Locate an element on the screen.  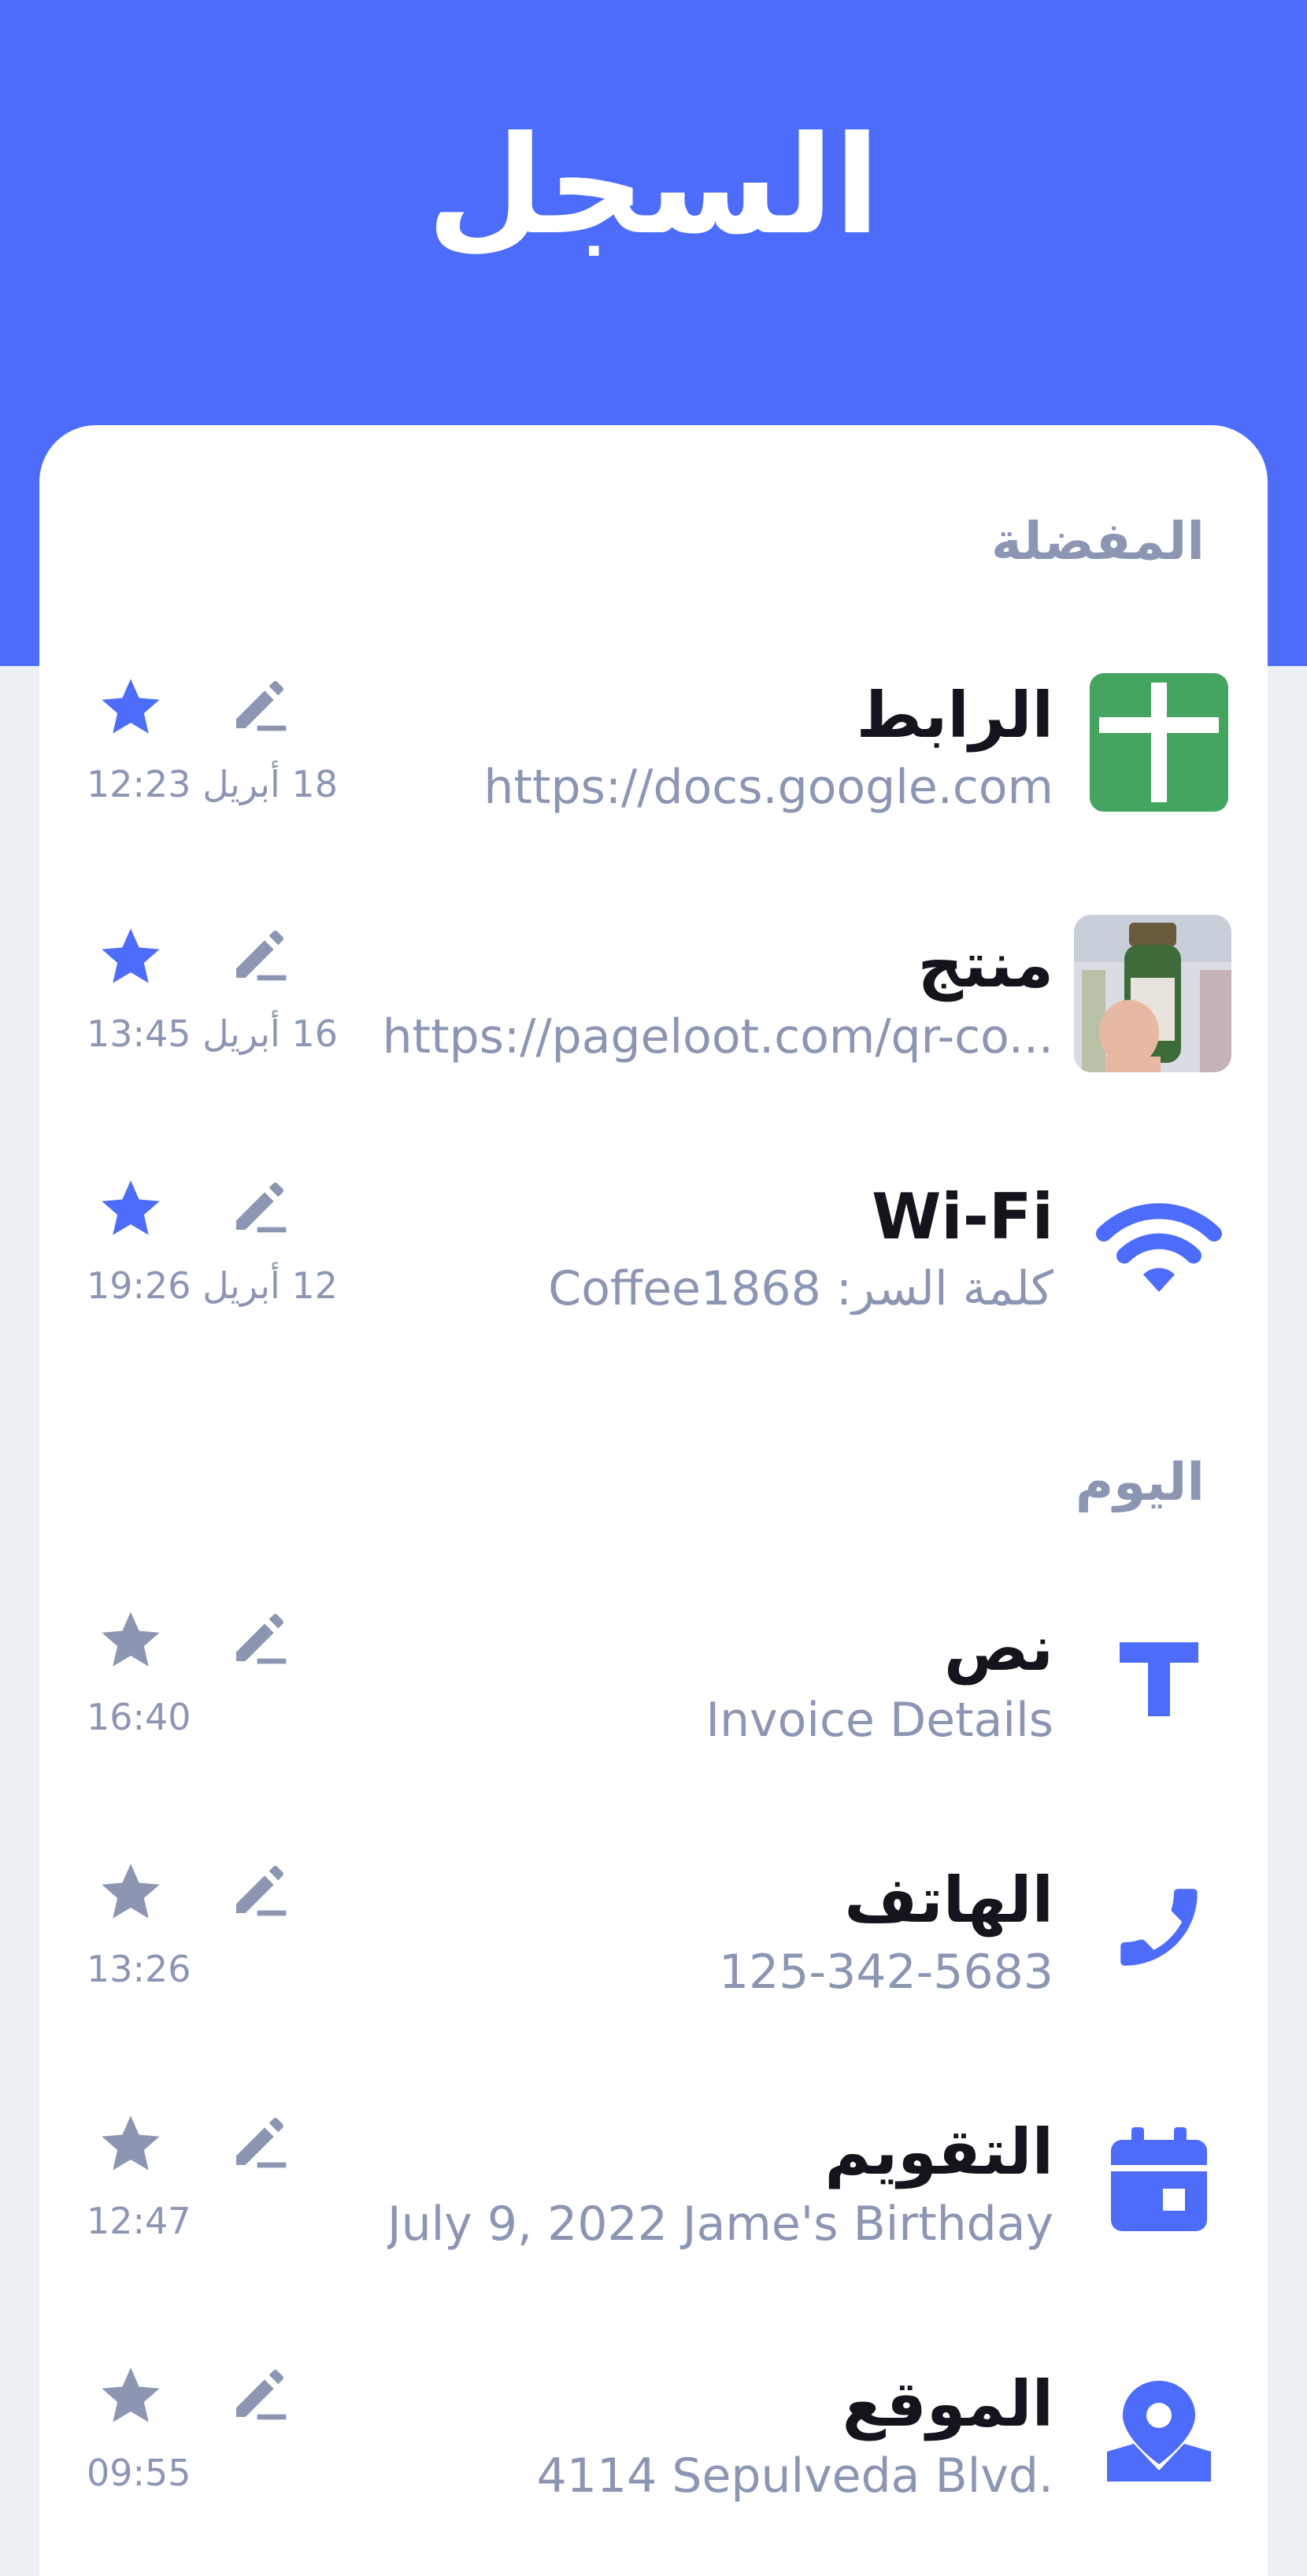
history-item-location: الموقع 4114 Sepulveda Blvd. 09:55 is located at coordinates (653, 2464).